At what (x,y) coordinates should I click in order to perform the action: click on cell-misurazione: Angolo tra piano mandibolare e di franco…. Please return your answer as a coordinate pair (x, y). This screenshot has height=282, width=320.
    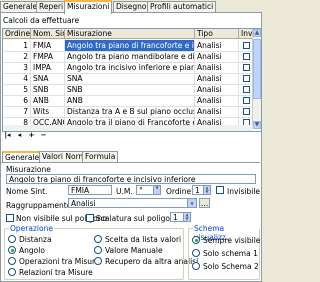
    Looking at the image, I should click on (130, 56).